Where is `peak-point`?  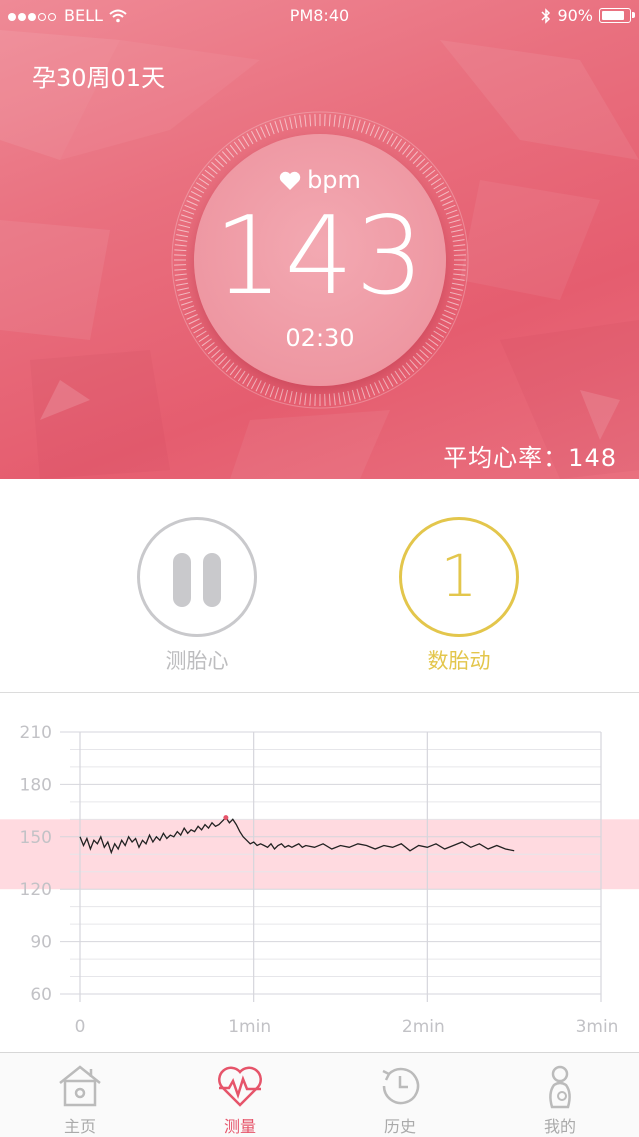
peak-point is located at coordinates (225, 817).